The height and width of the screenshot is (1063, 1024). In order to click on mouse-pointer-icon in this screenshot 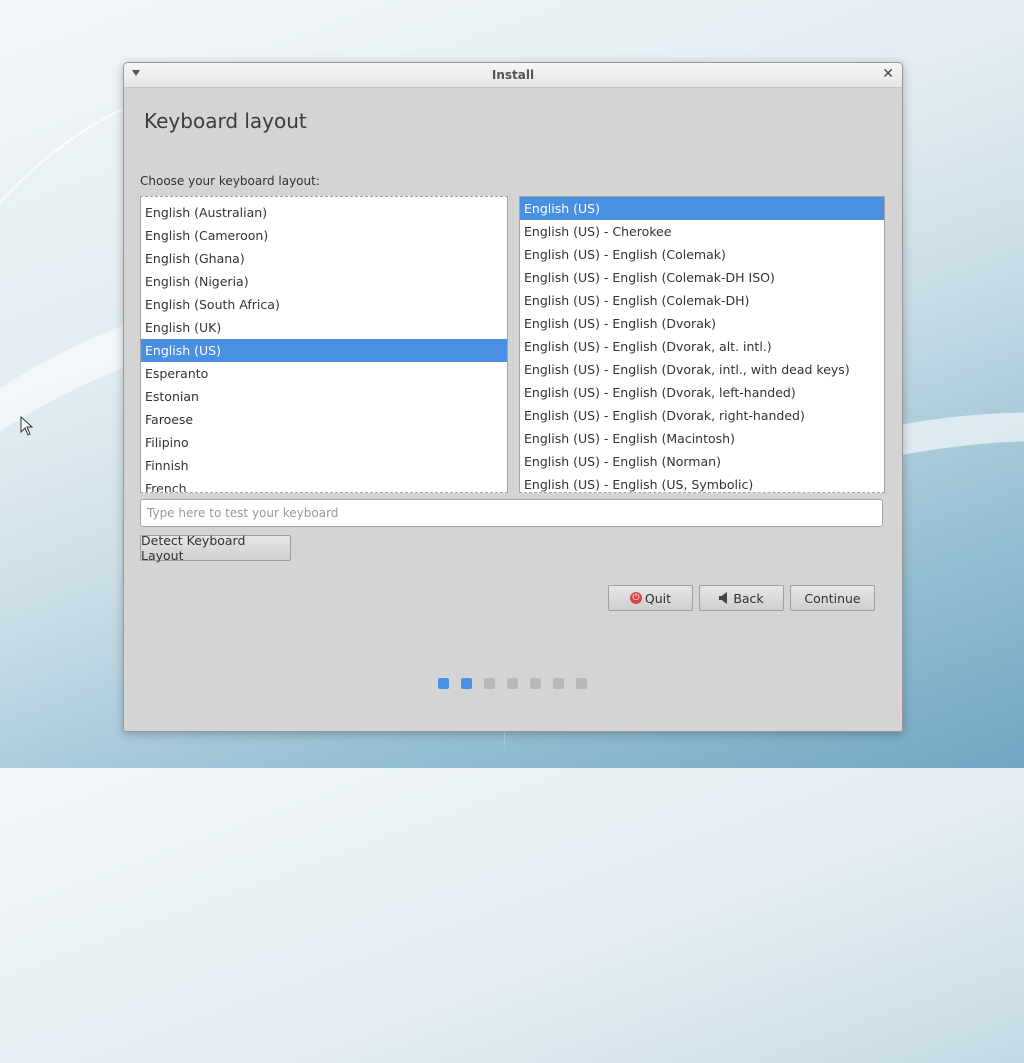, I will do `click(27, 426)`.